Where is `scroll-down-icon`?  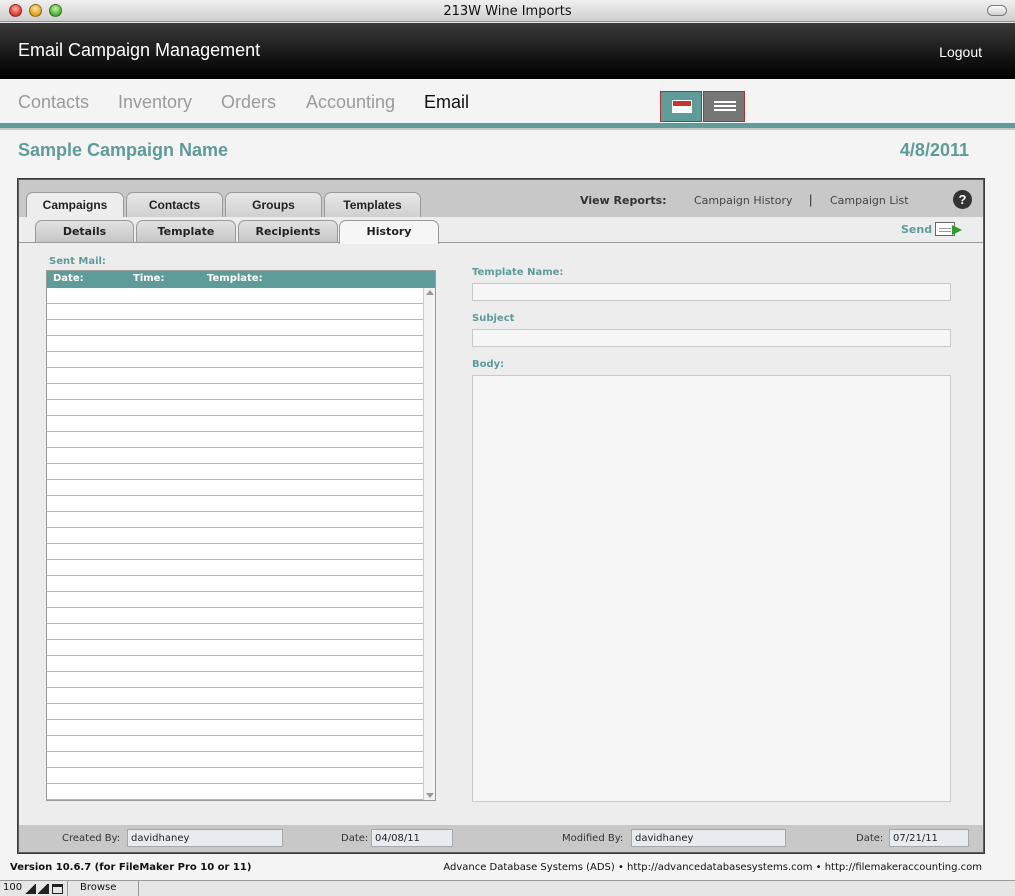
scroll-down-icon is located at coordinates (430, 795).